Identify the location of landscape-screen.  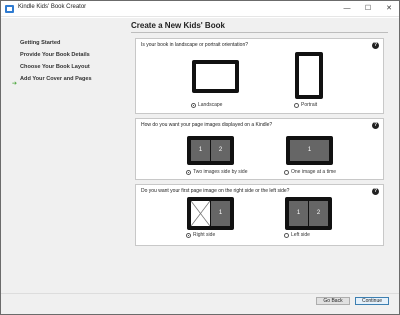
(215, 76).